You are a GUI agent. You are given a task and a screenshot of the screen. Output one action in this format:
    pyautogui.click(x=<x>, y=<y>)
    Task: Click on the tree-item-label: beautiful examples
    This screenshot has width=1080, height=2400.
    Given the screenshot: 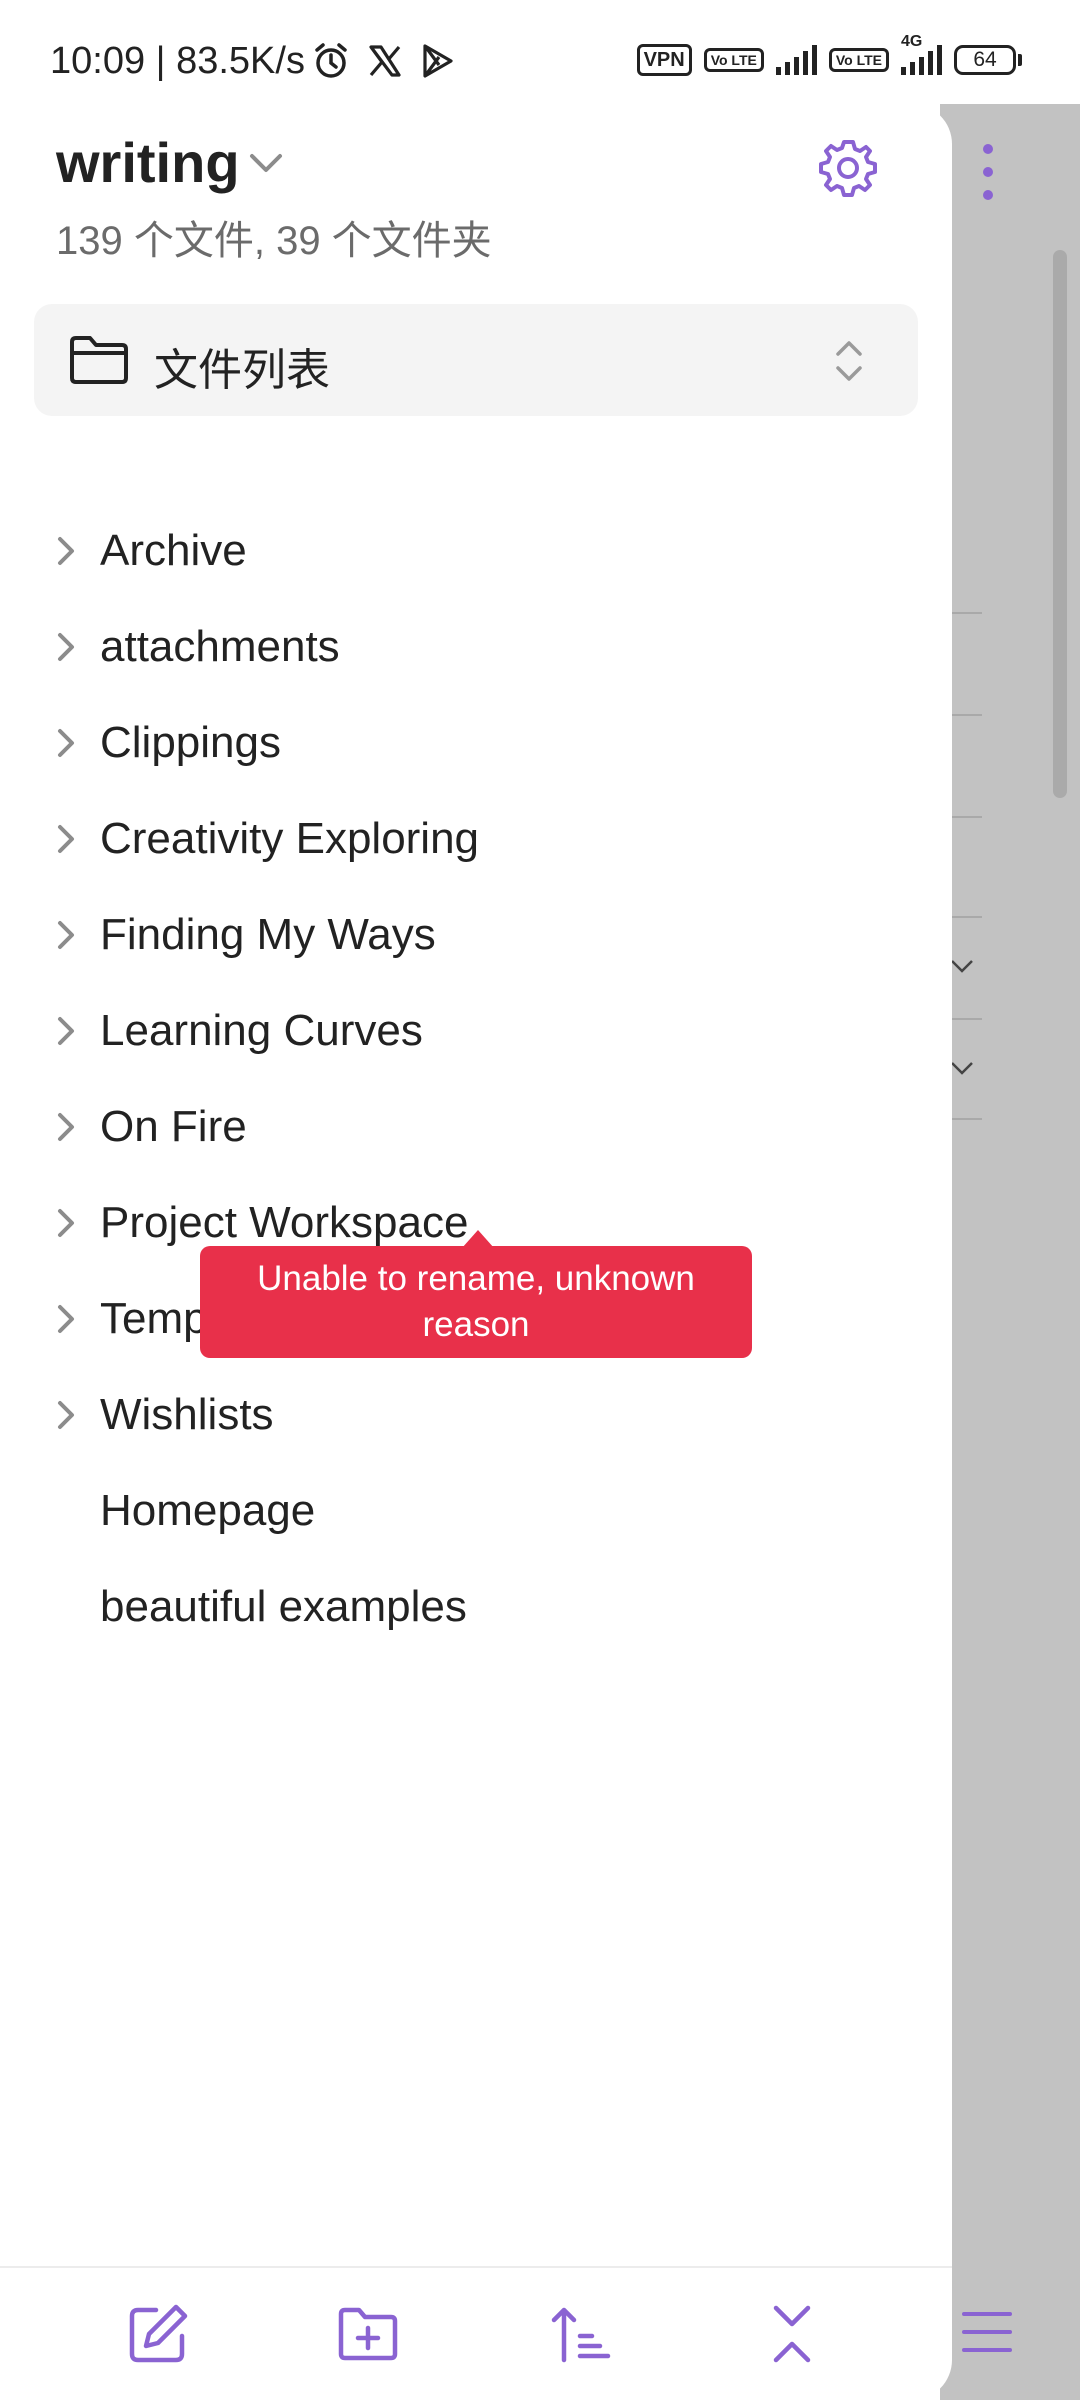 What is the action you would take?
    pyautogui.click(x=283, y=1606)
    